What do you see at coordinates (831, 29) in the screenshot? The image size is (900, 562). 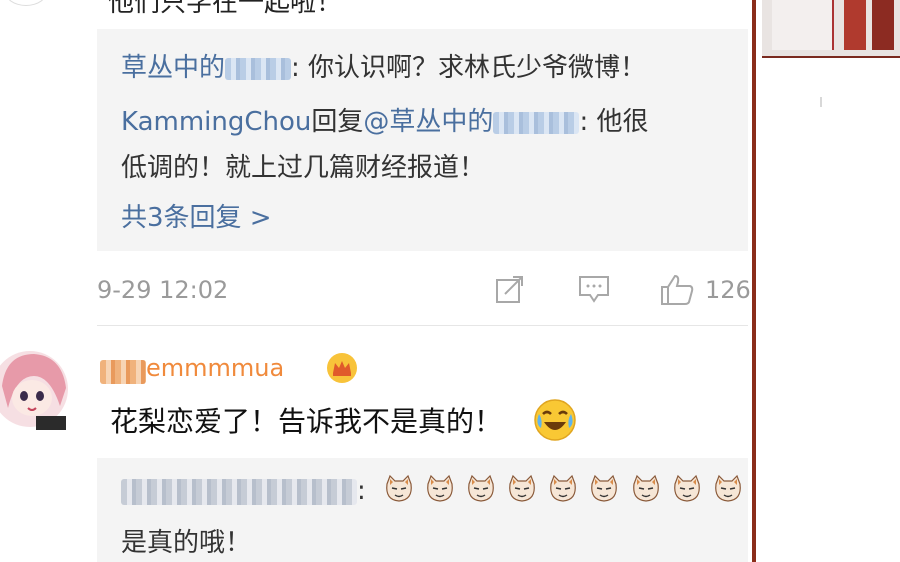 I see `thumbnail-image` at bounding box center [831, 29].